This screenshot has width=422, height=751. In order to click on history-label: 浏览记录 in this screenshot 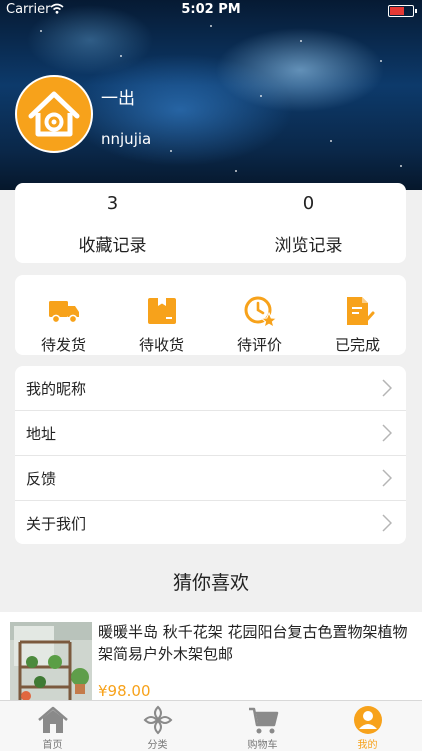, I will do `click(308, 246)`.